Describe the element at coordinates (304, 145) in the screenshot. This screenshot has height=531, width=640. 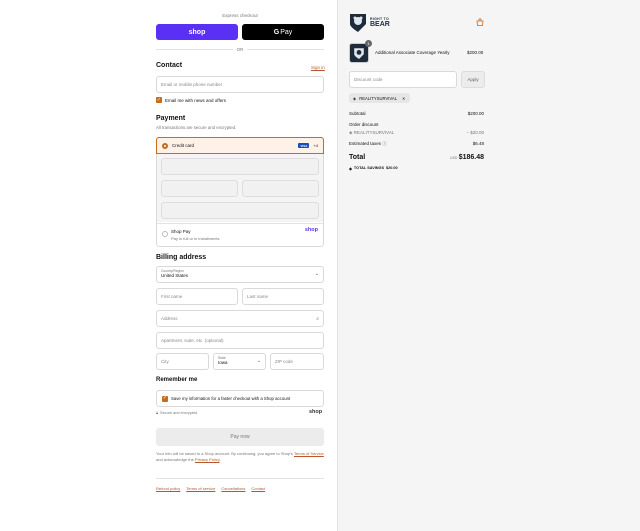
I see `visa-badge: VISA` at that location.